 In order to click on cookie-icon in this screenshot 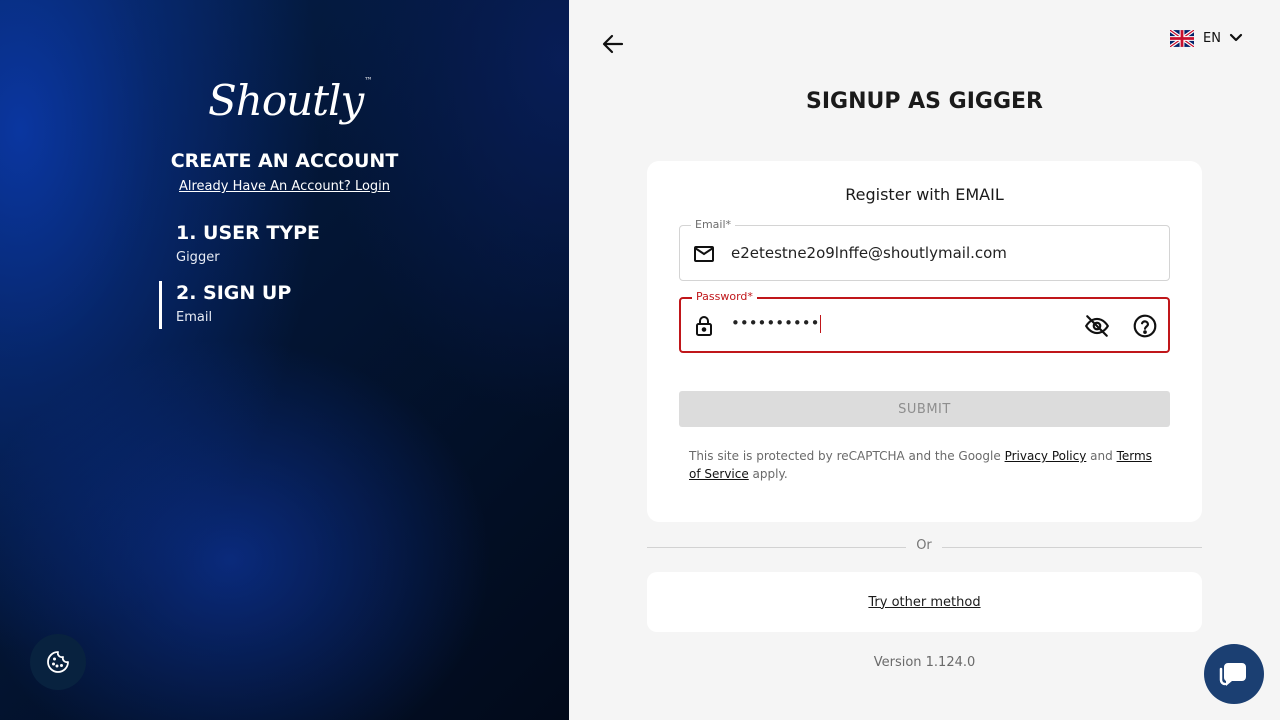, I will do `click(58, 662)`.